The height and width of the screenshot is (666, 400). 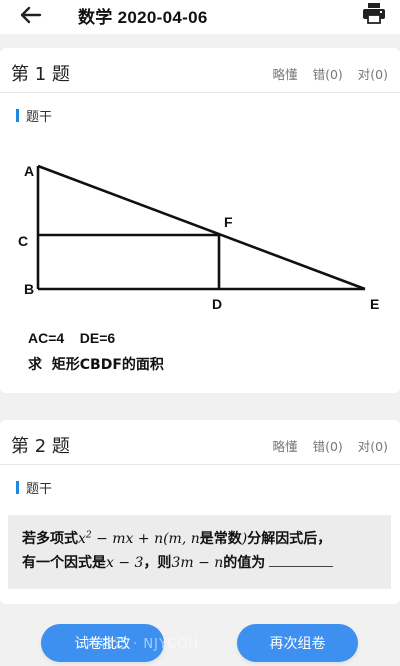 I want to click on question-title: 第 2 题, so click(x=40, y=446).